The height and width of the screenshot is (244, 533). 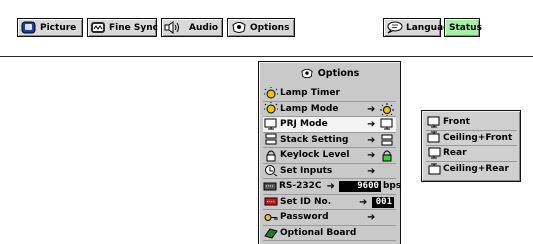 I want to click on submenu-item-rear: Rear, so click(x=471, y=154).